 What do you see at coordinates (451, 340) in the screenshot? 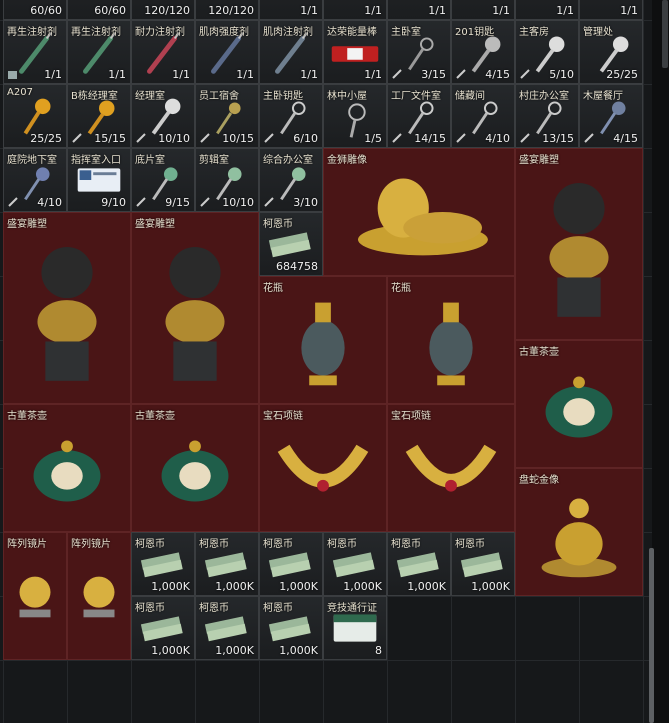
I see `item-vase-2: 花瓶` at bounding box center [451, 340].